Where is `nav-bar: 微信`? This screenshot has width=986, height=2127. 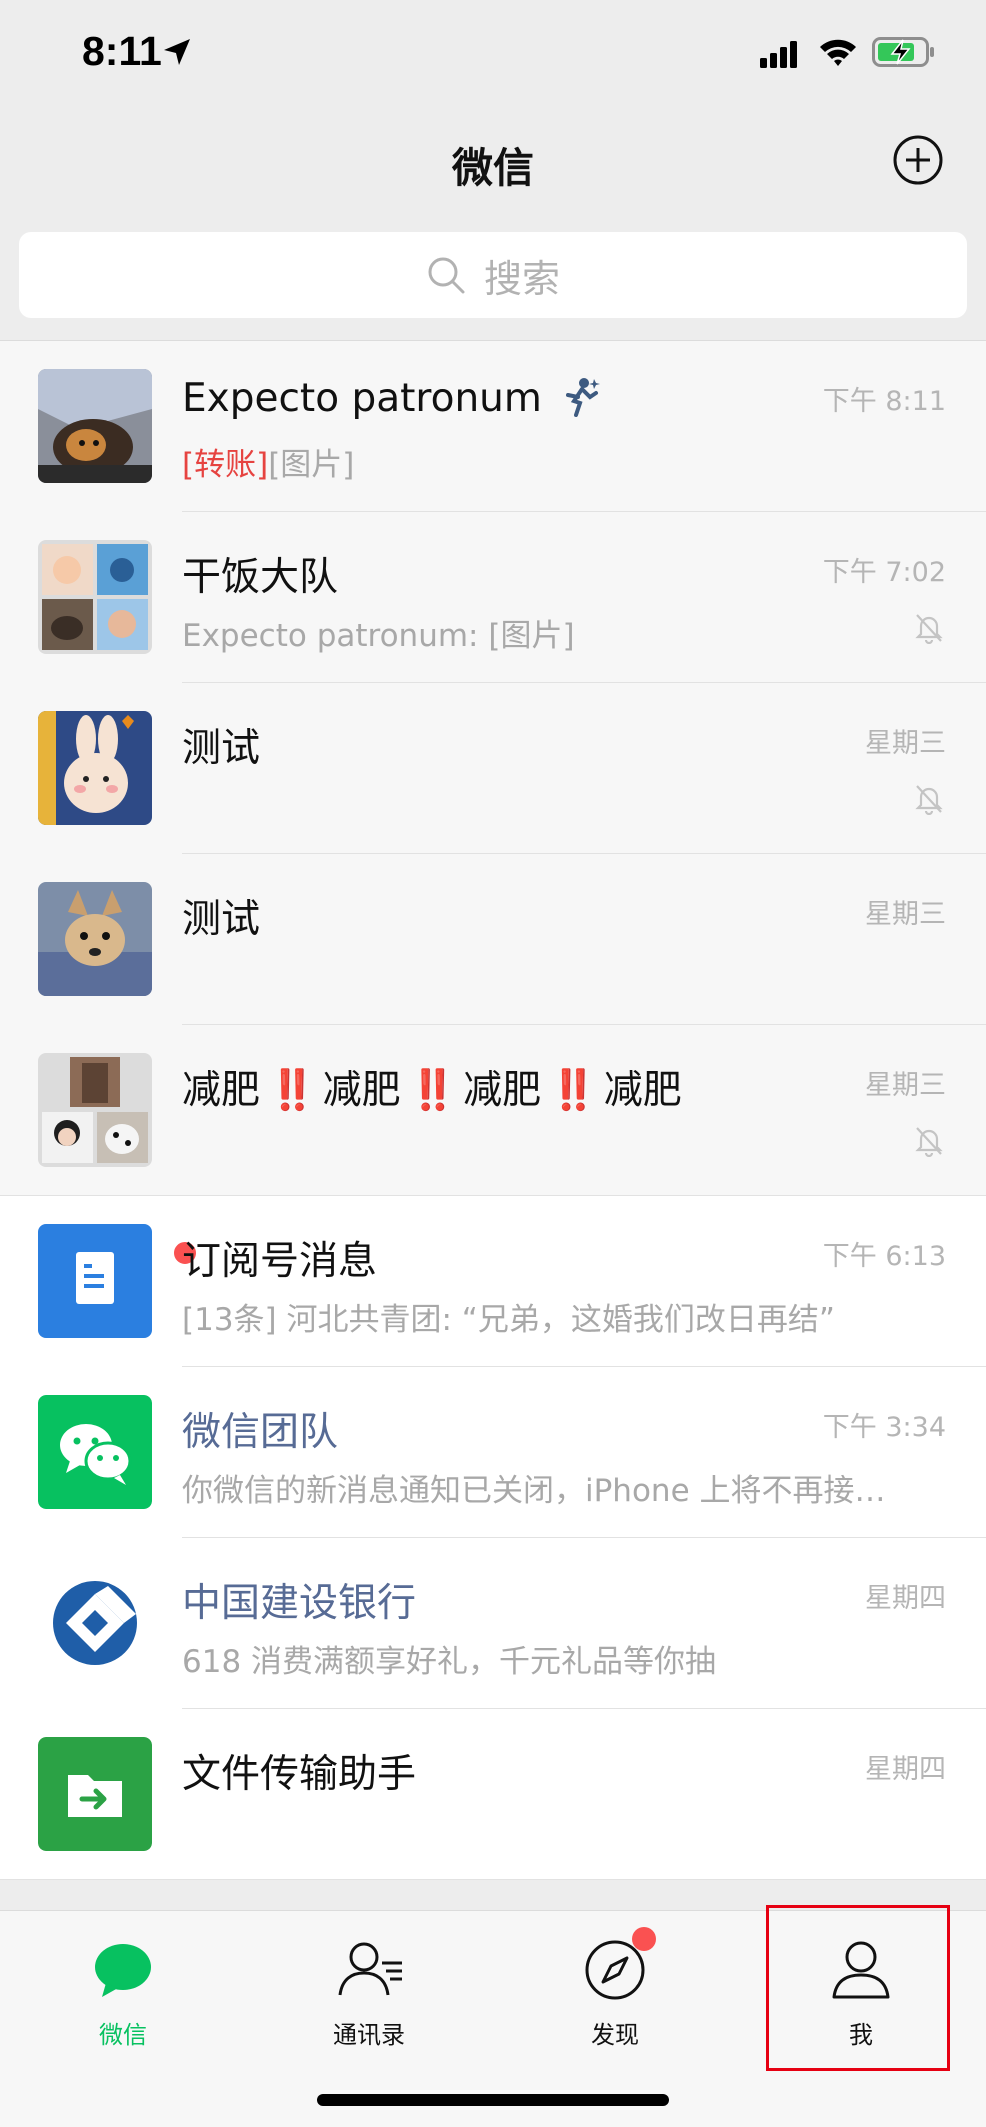 nav-bar: 微信 is located at coordinates (493, 170).